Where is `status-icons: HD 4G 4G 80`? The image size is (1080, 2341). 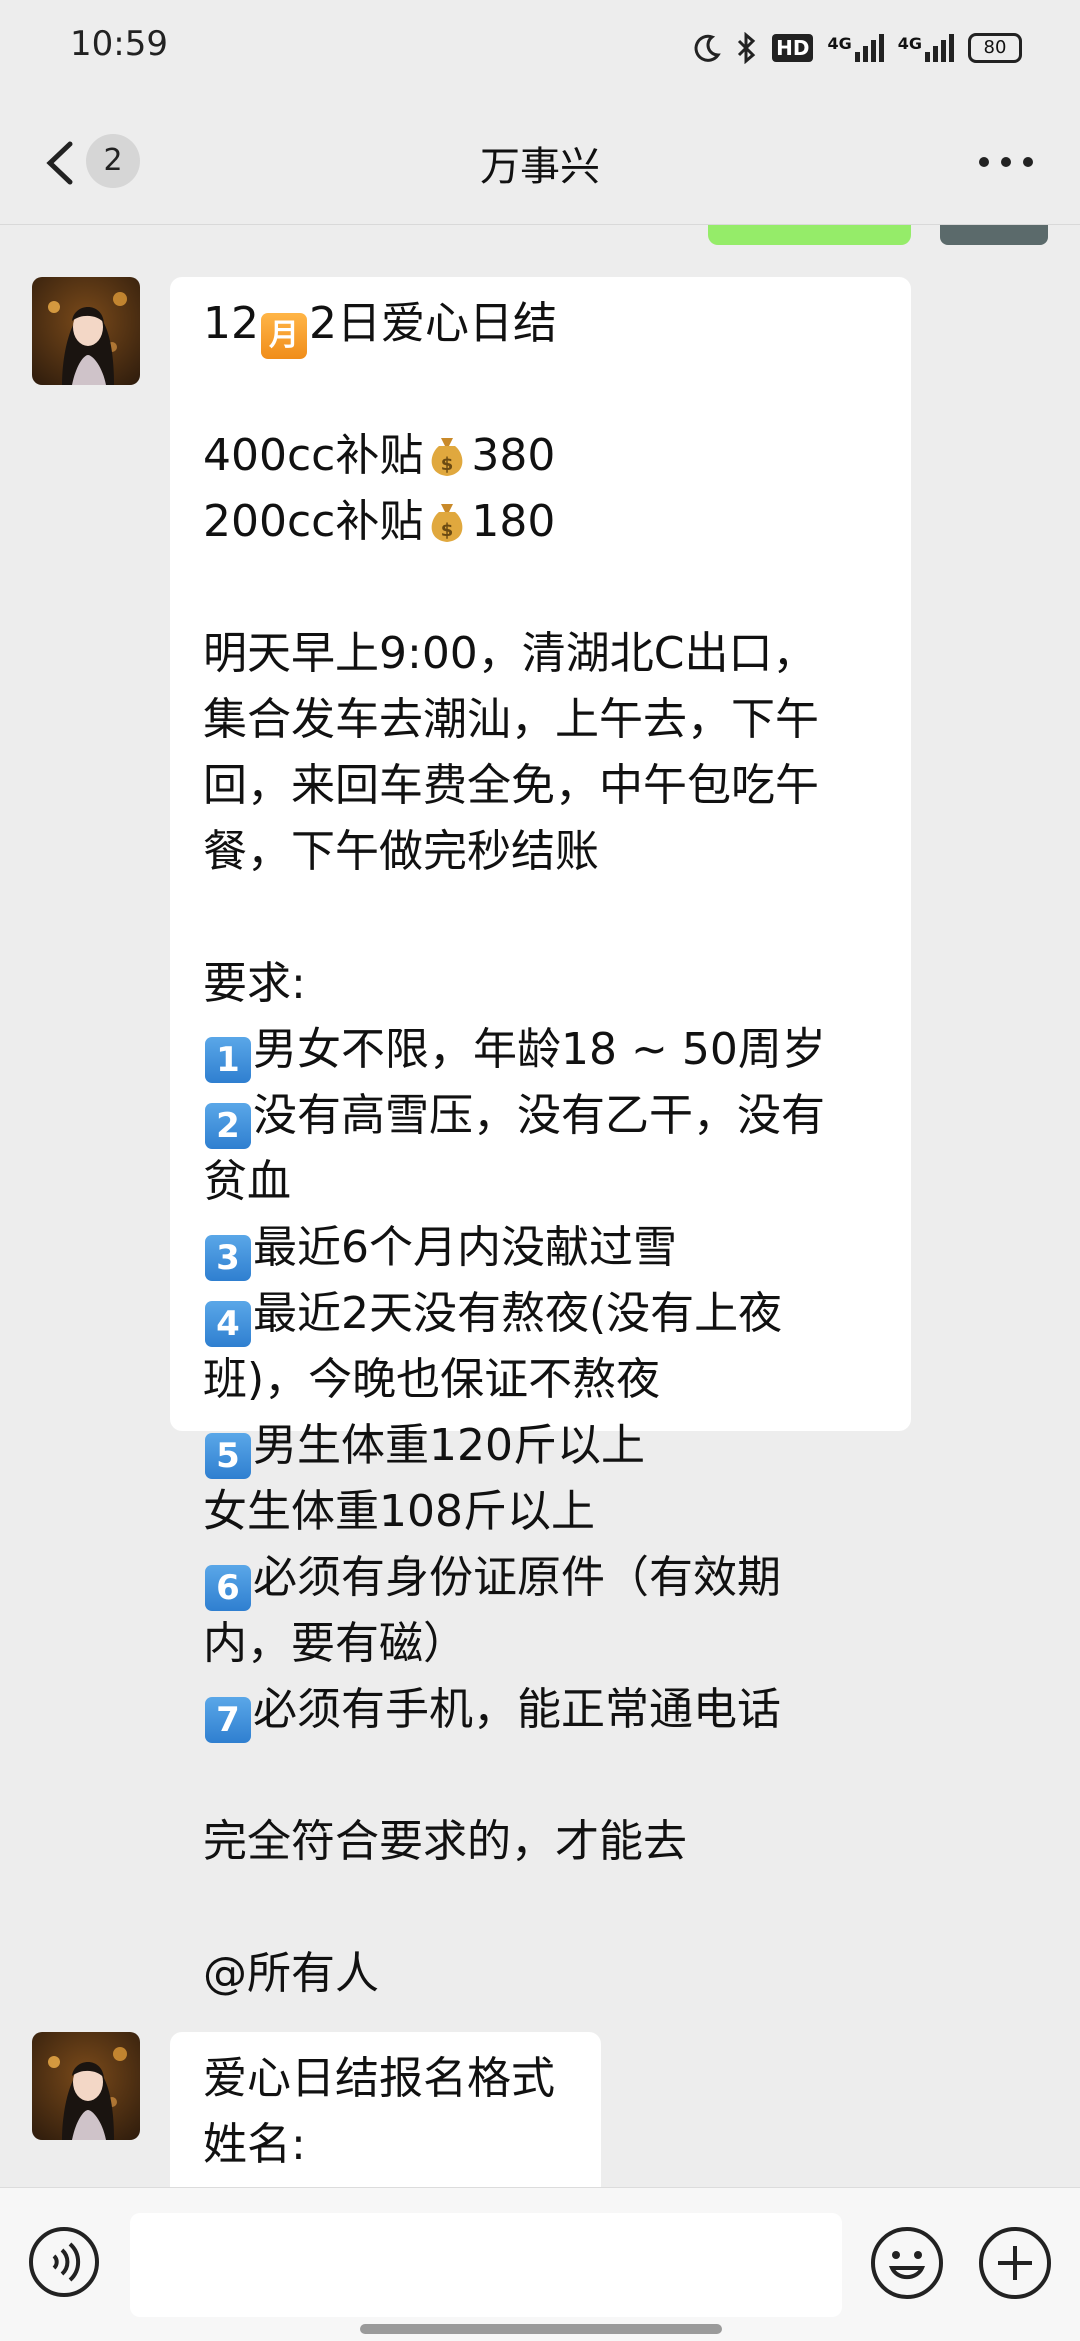 status-icons: HD 4G 4G 80 is located at coordinates (857, 48).